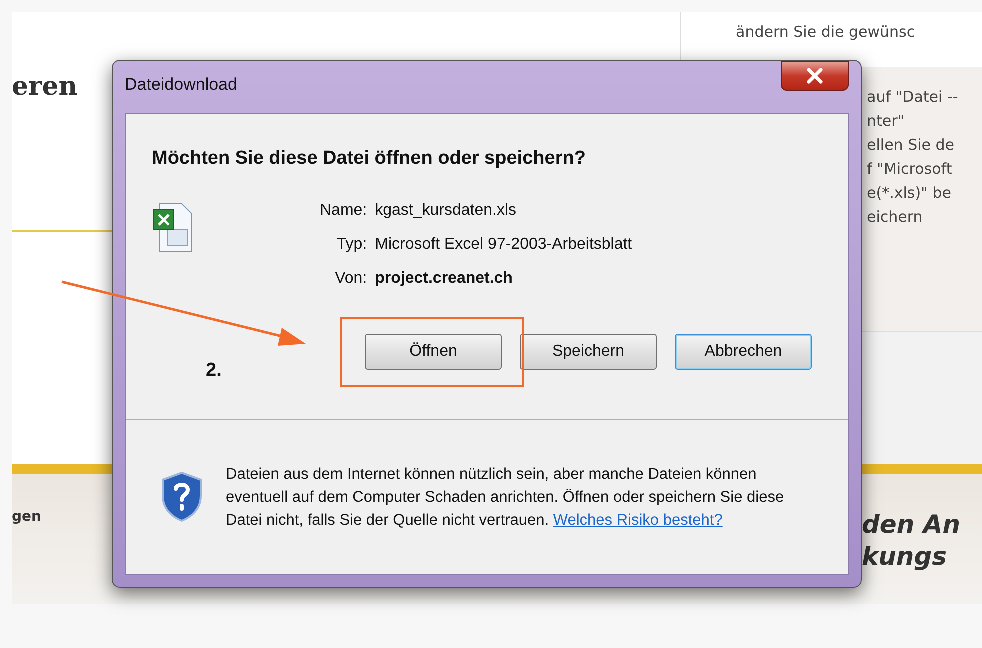 The height and width of the screenshot is (648, 982). I want to click on close-icon, so click(815, 76).